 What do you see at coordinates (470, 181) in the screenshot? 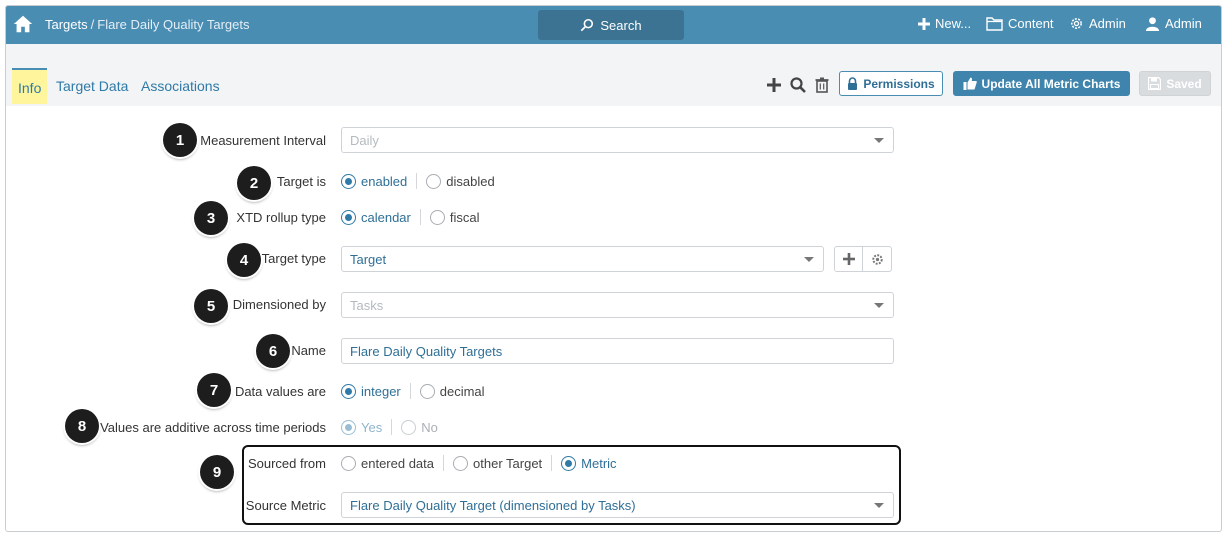
I see `target-disabled-label: disabled` at bounding box center [470, 181].